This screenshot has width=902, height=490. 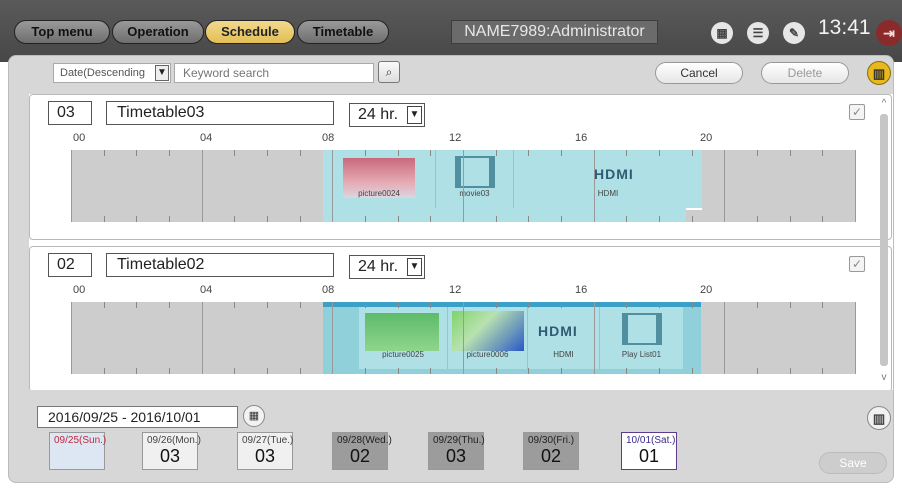 I want to click on segment-label: movie03, so click(x=474, y=193).